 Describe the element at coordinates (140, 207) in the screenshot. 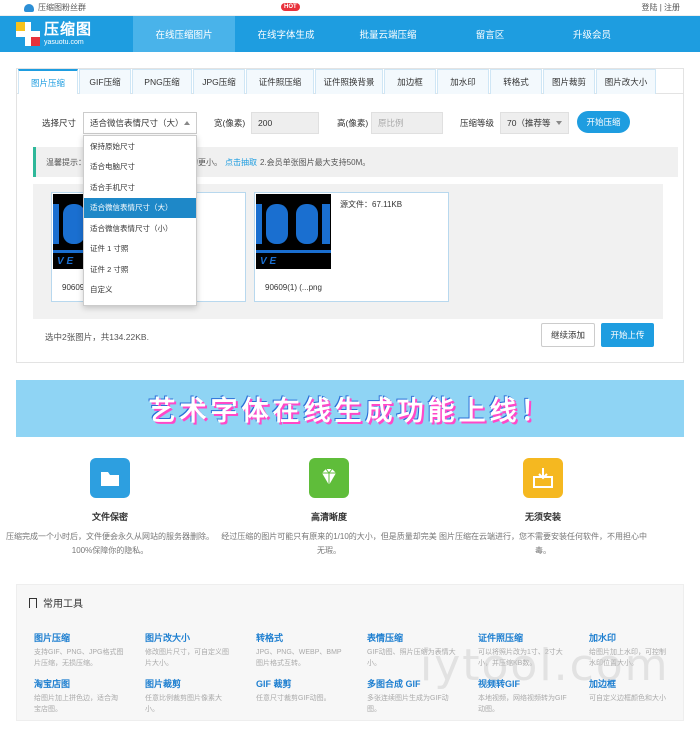

I see `dropdown-option-selected: 适合微信表情尺寸（大）` at that location.